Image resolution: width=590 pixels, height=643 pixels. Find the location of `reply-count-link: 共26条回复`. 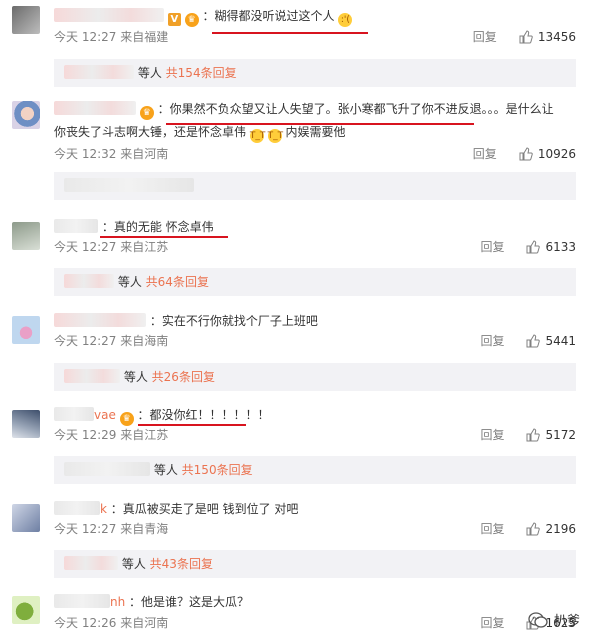

reply-count-link: 共26条回复 is located at coordinates (183, 377).